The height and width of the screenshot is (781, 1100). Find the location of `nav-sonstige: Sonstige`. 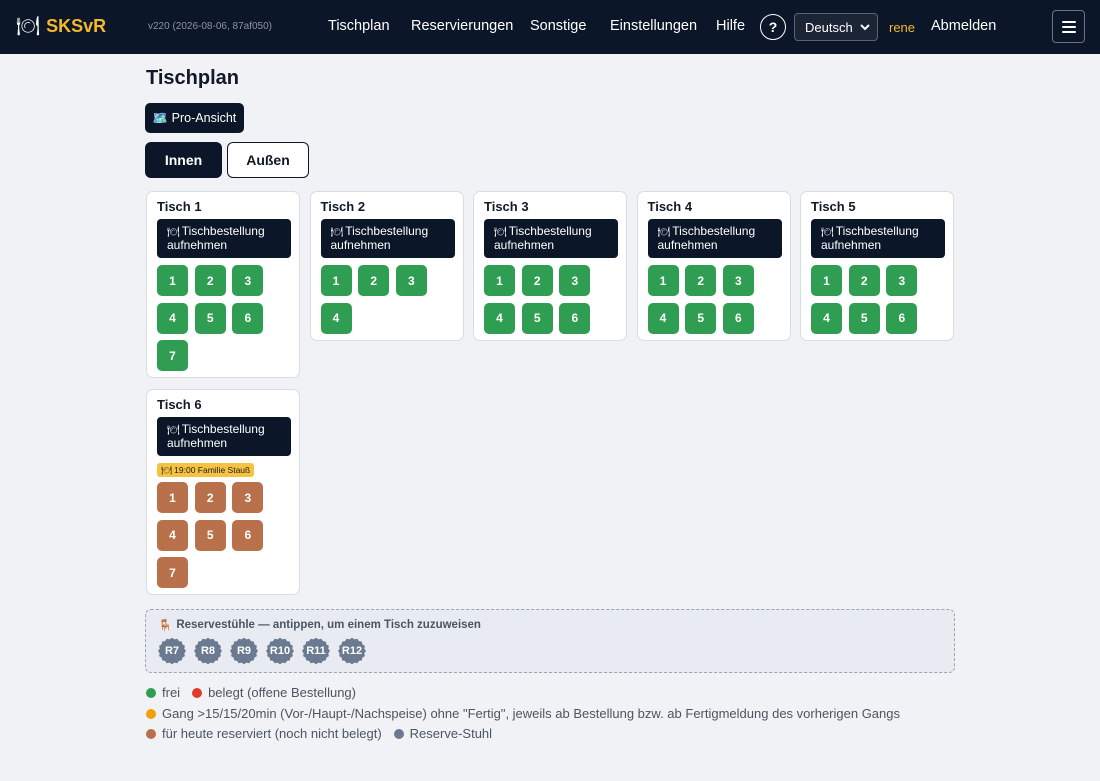

nav-sonstige: Sonstige is located at coordinates (558, 26).